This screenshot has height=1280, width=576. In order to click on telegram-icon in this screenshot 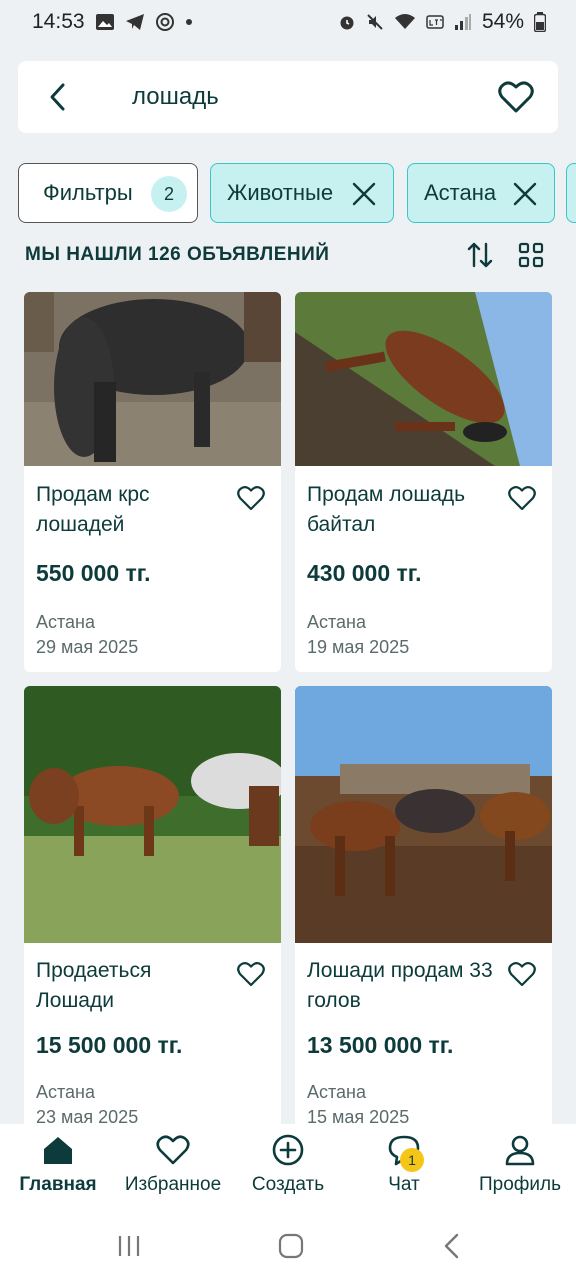, I will do `click(135, 22)`.